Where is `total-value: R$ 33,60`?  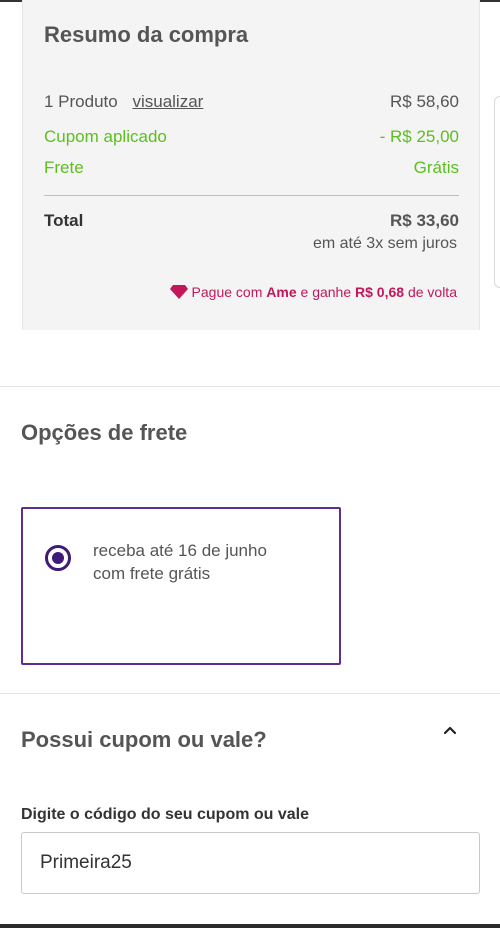 total-value: R$ 33,60 is located at coordinates (424, 220).